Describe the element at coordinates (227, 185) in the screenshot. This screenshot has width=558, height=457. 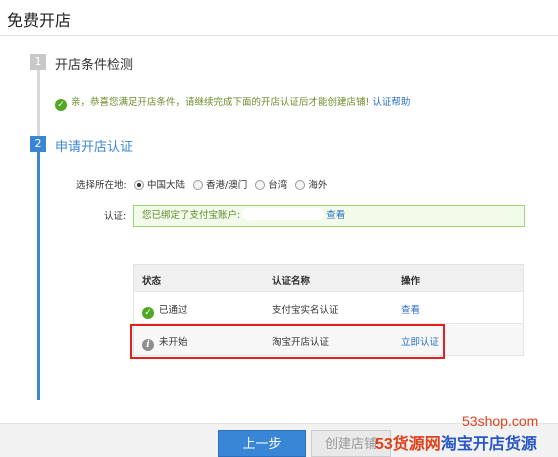
I see `radio-label: 香港/澳门` at that location.